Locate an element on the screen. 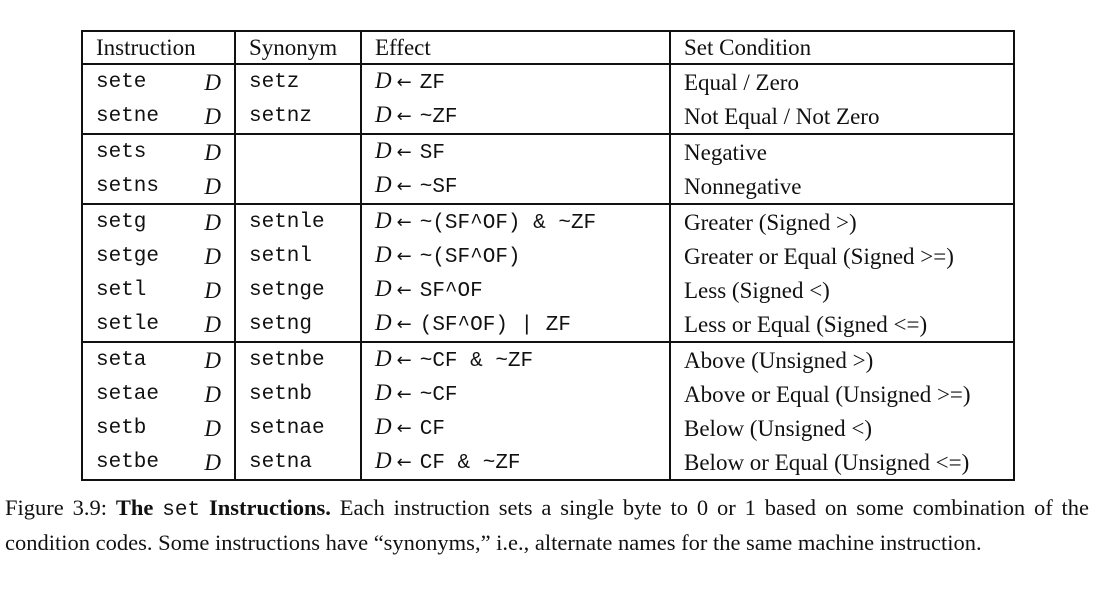 The height and width of the screenshot is (600, 1100). figure-label: Figure 3.9: is located at coordinates (56, 507).